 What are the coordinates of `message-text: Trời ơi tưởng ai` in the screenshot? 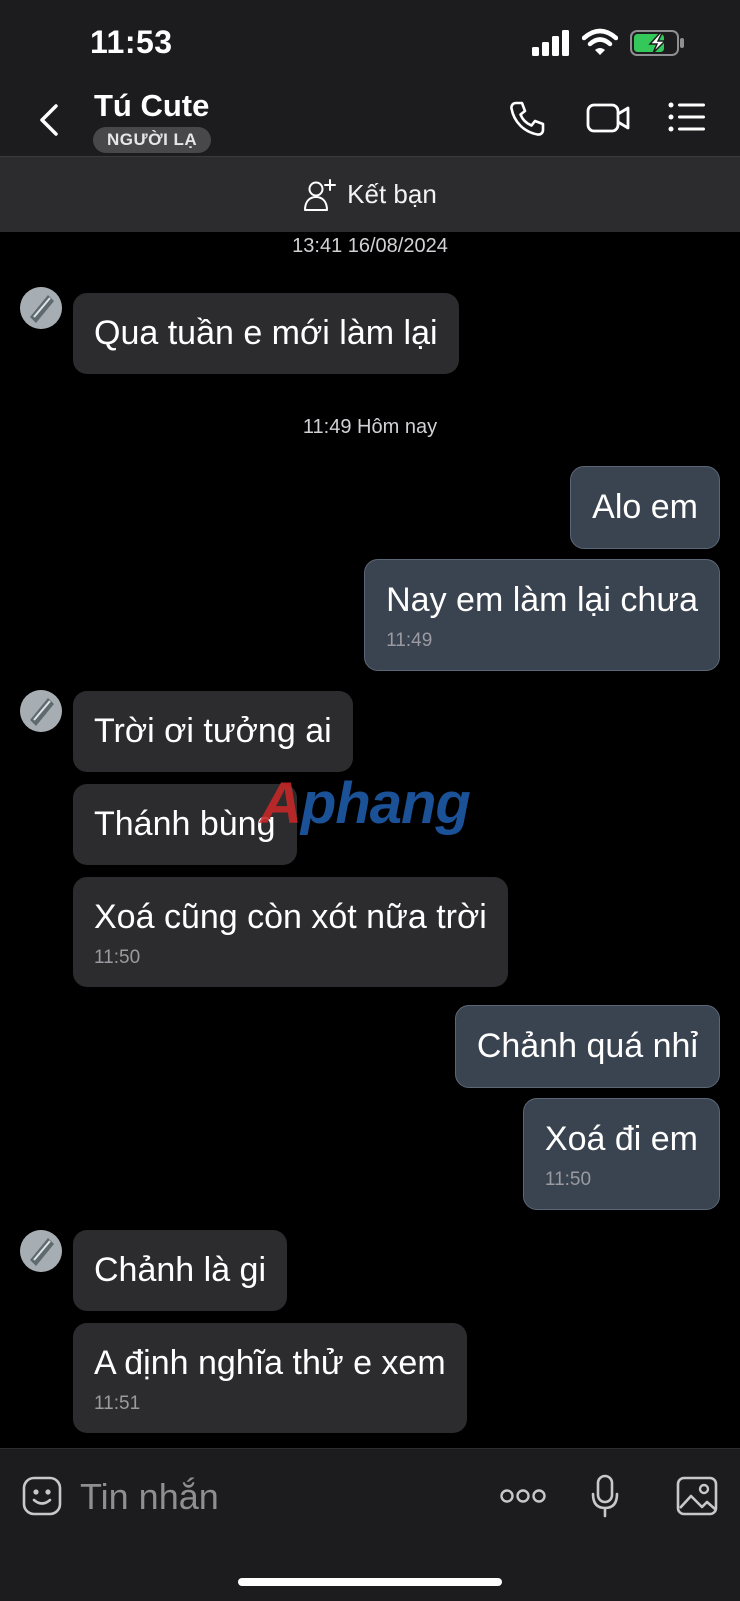 It's located at (213, 731).